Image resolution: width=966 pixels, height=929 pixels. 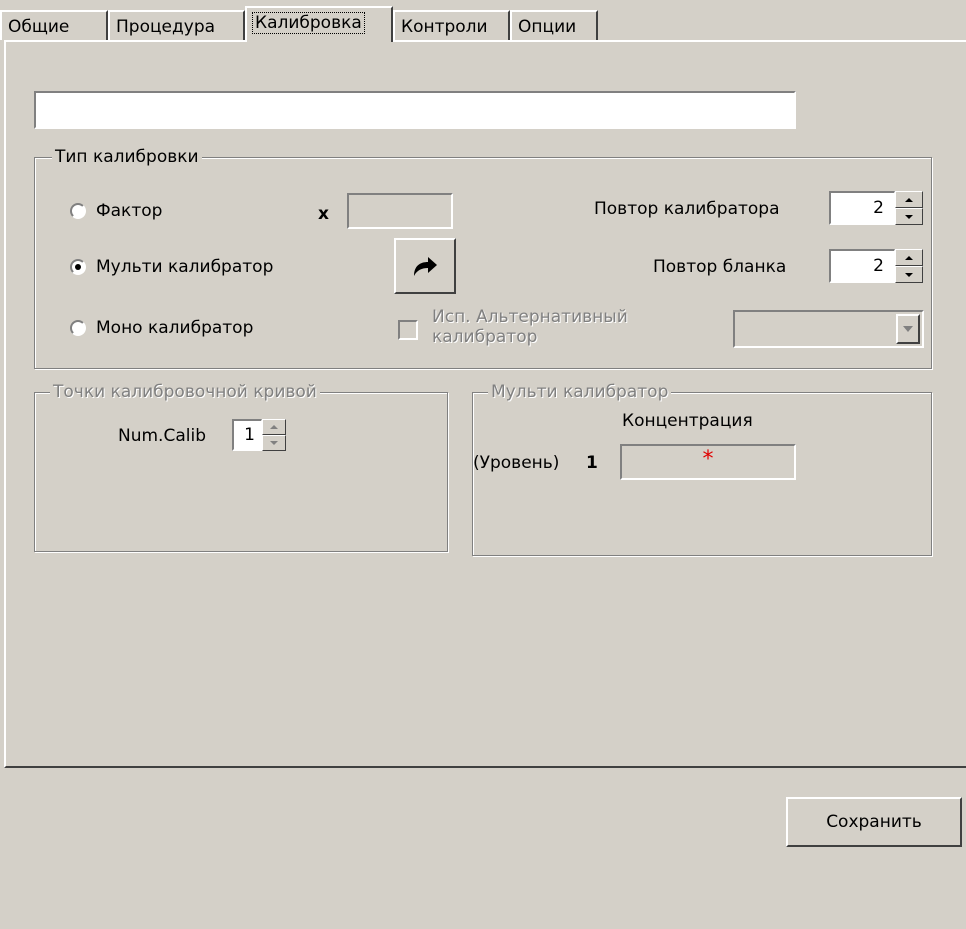 I want to click on blank-repeat-input: 2, so click(x=862, y=266).